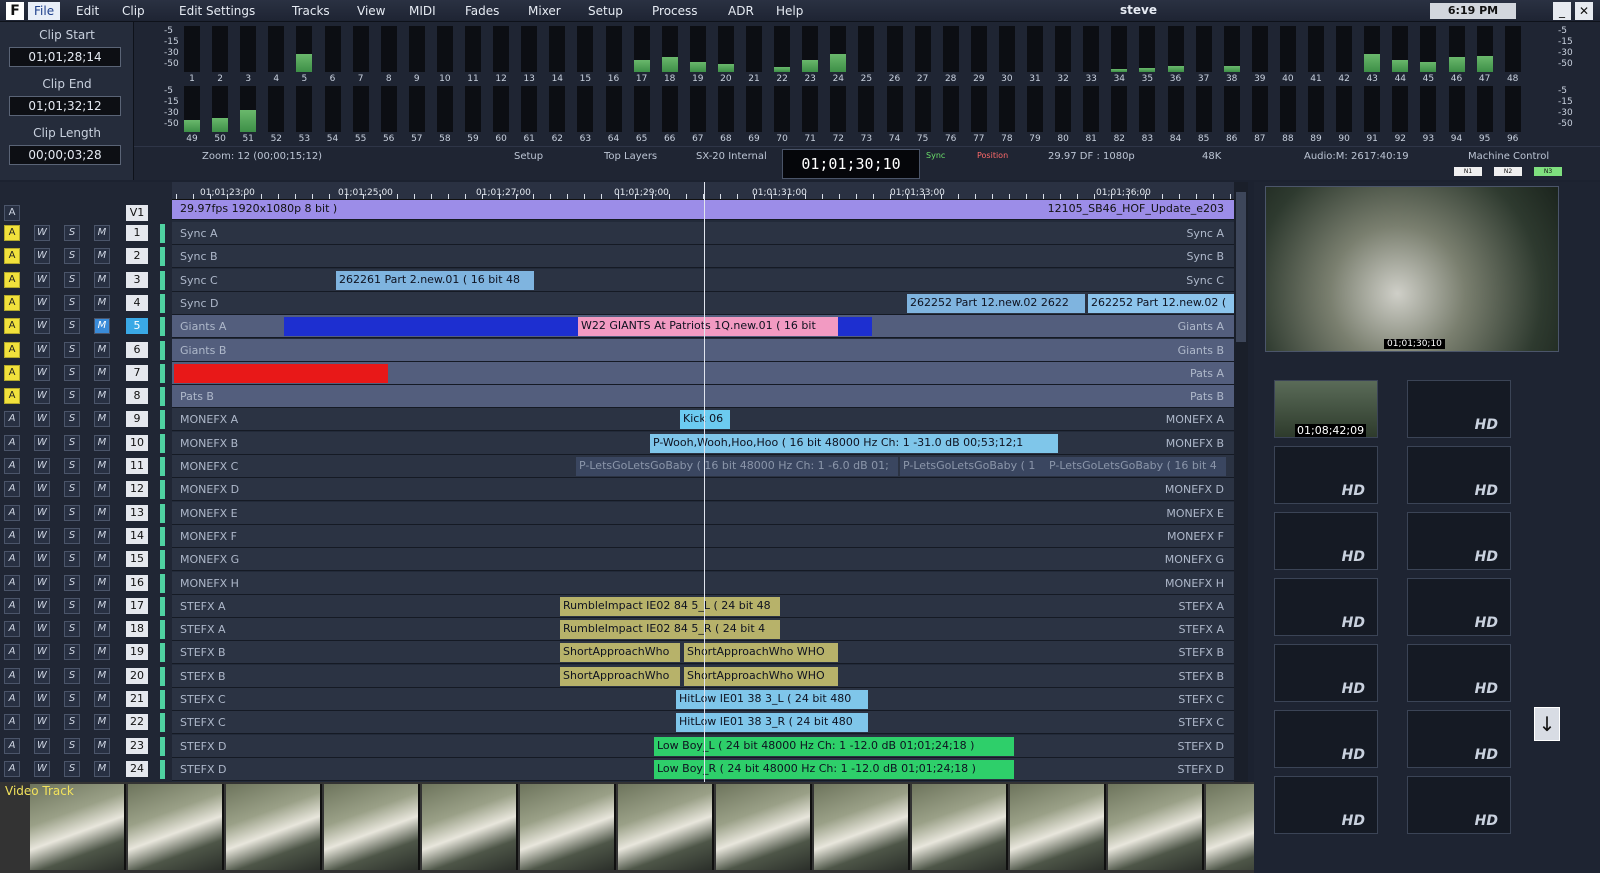  I want to click on track-number: 3, so click(137, 279).